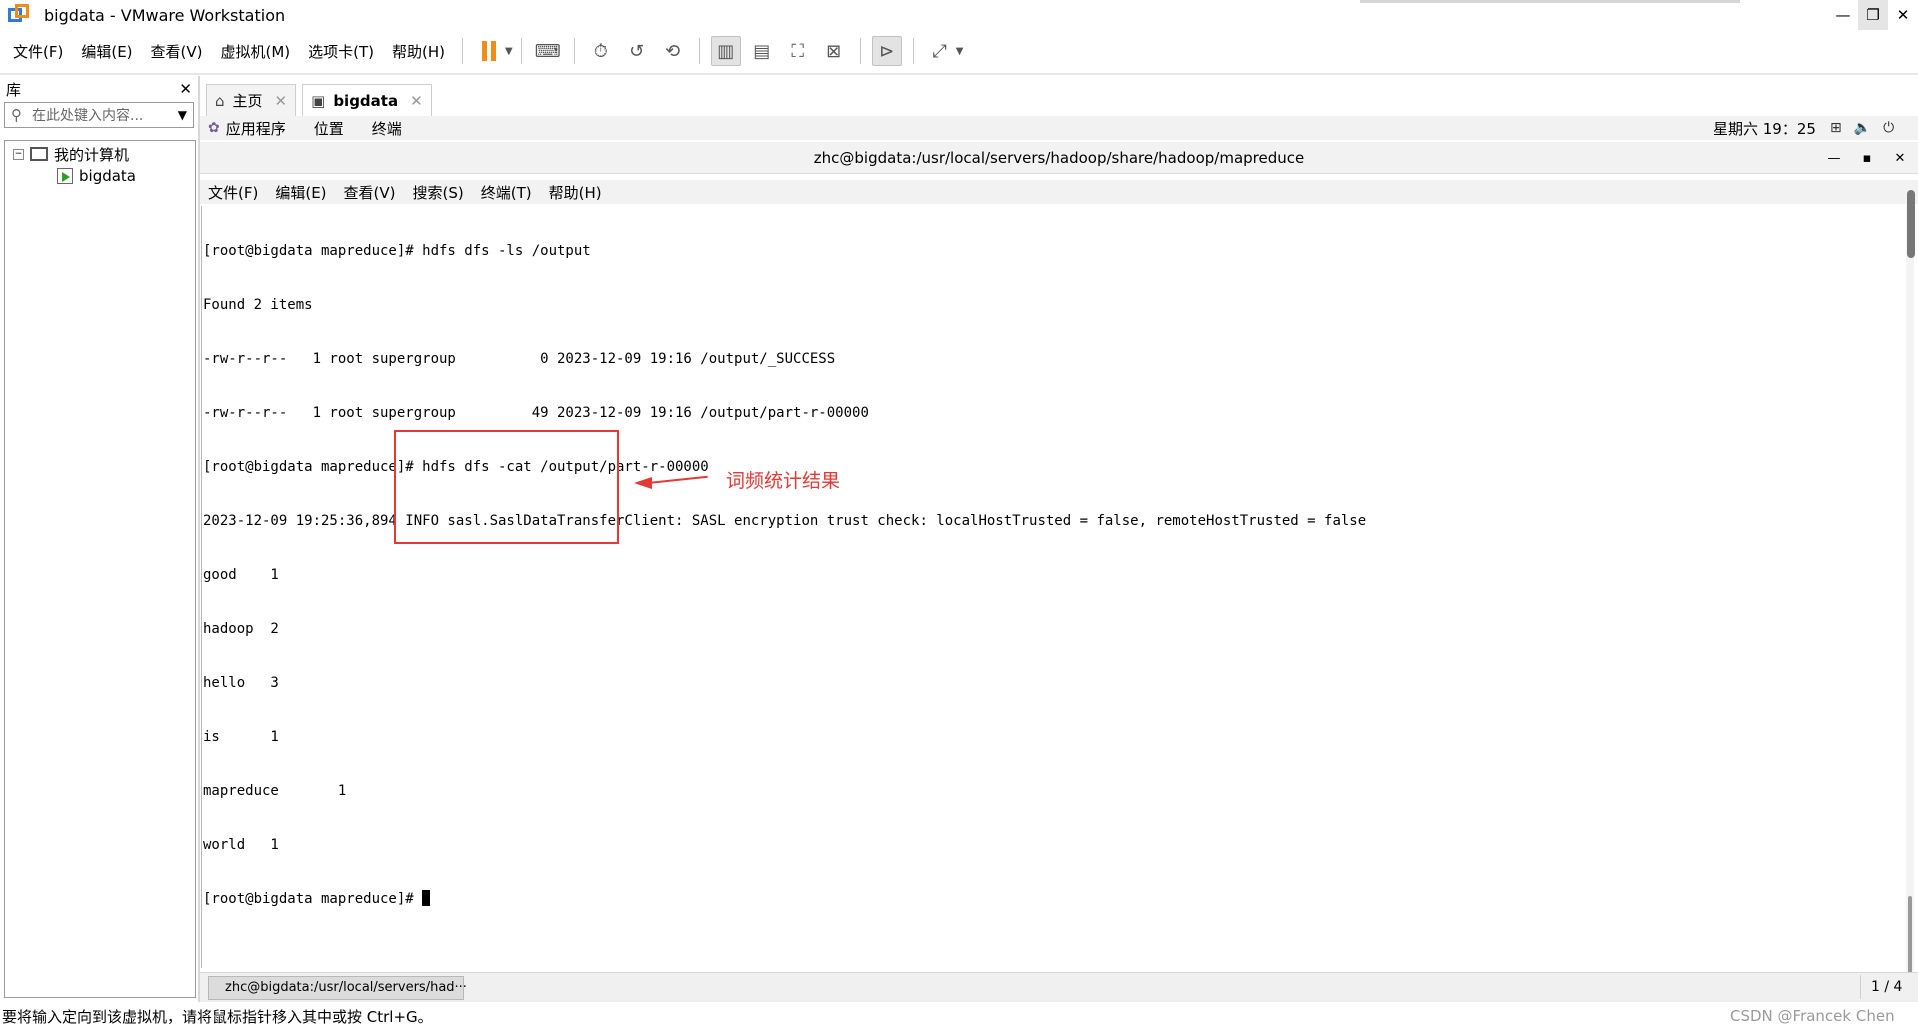 This screenshot has height=1029, width=1918. What do you see at coordinates (39, 154) in the screenshot?
I see `computer-icon` at bounding box center [39, 154].